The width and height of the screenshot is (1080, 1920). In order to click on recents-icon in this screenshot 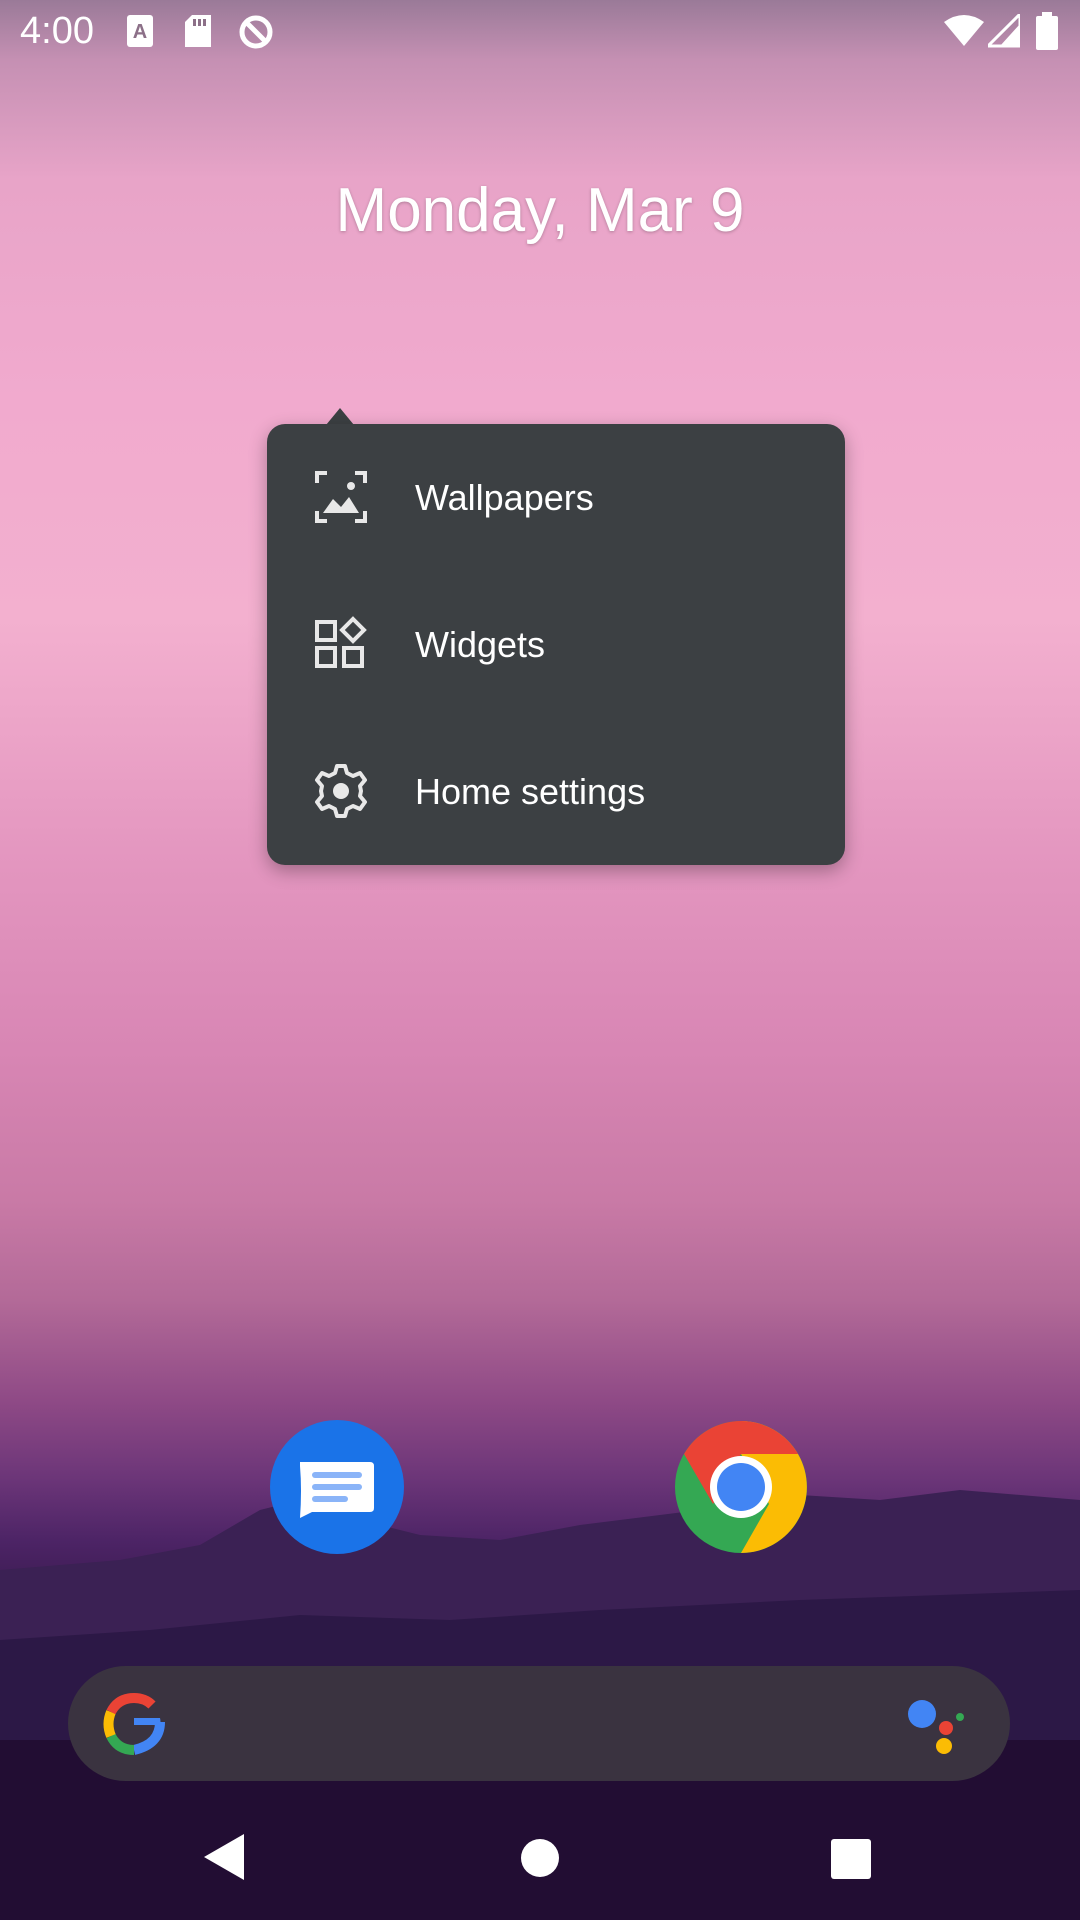, I will do `click(851, 1859)`.